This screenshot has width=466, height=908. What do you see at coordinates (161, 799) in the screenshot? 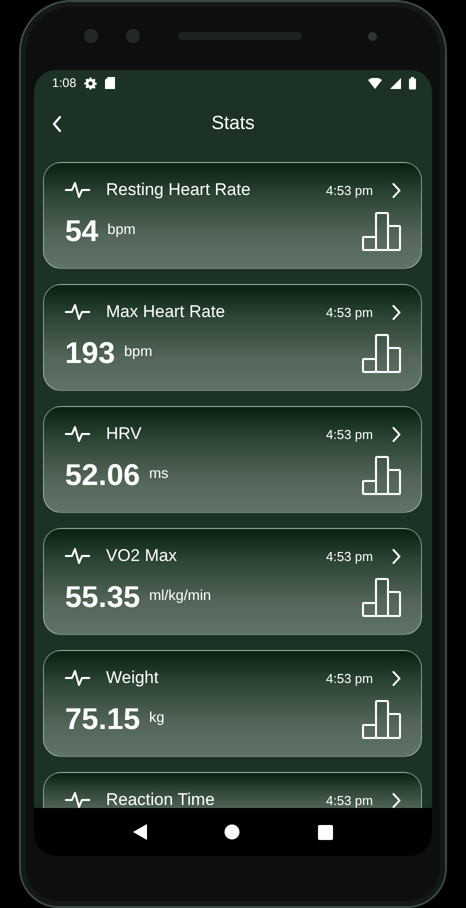
I see `stat-title: Reaction Time` at bounding box center [161, 799].